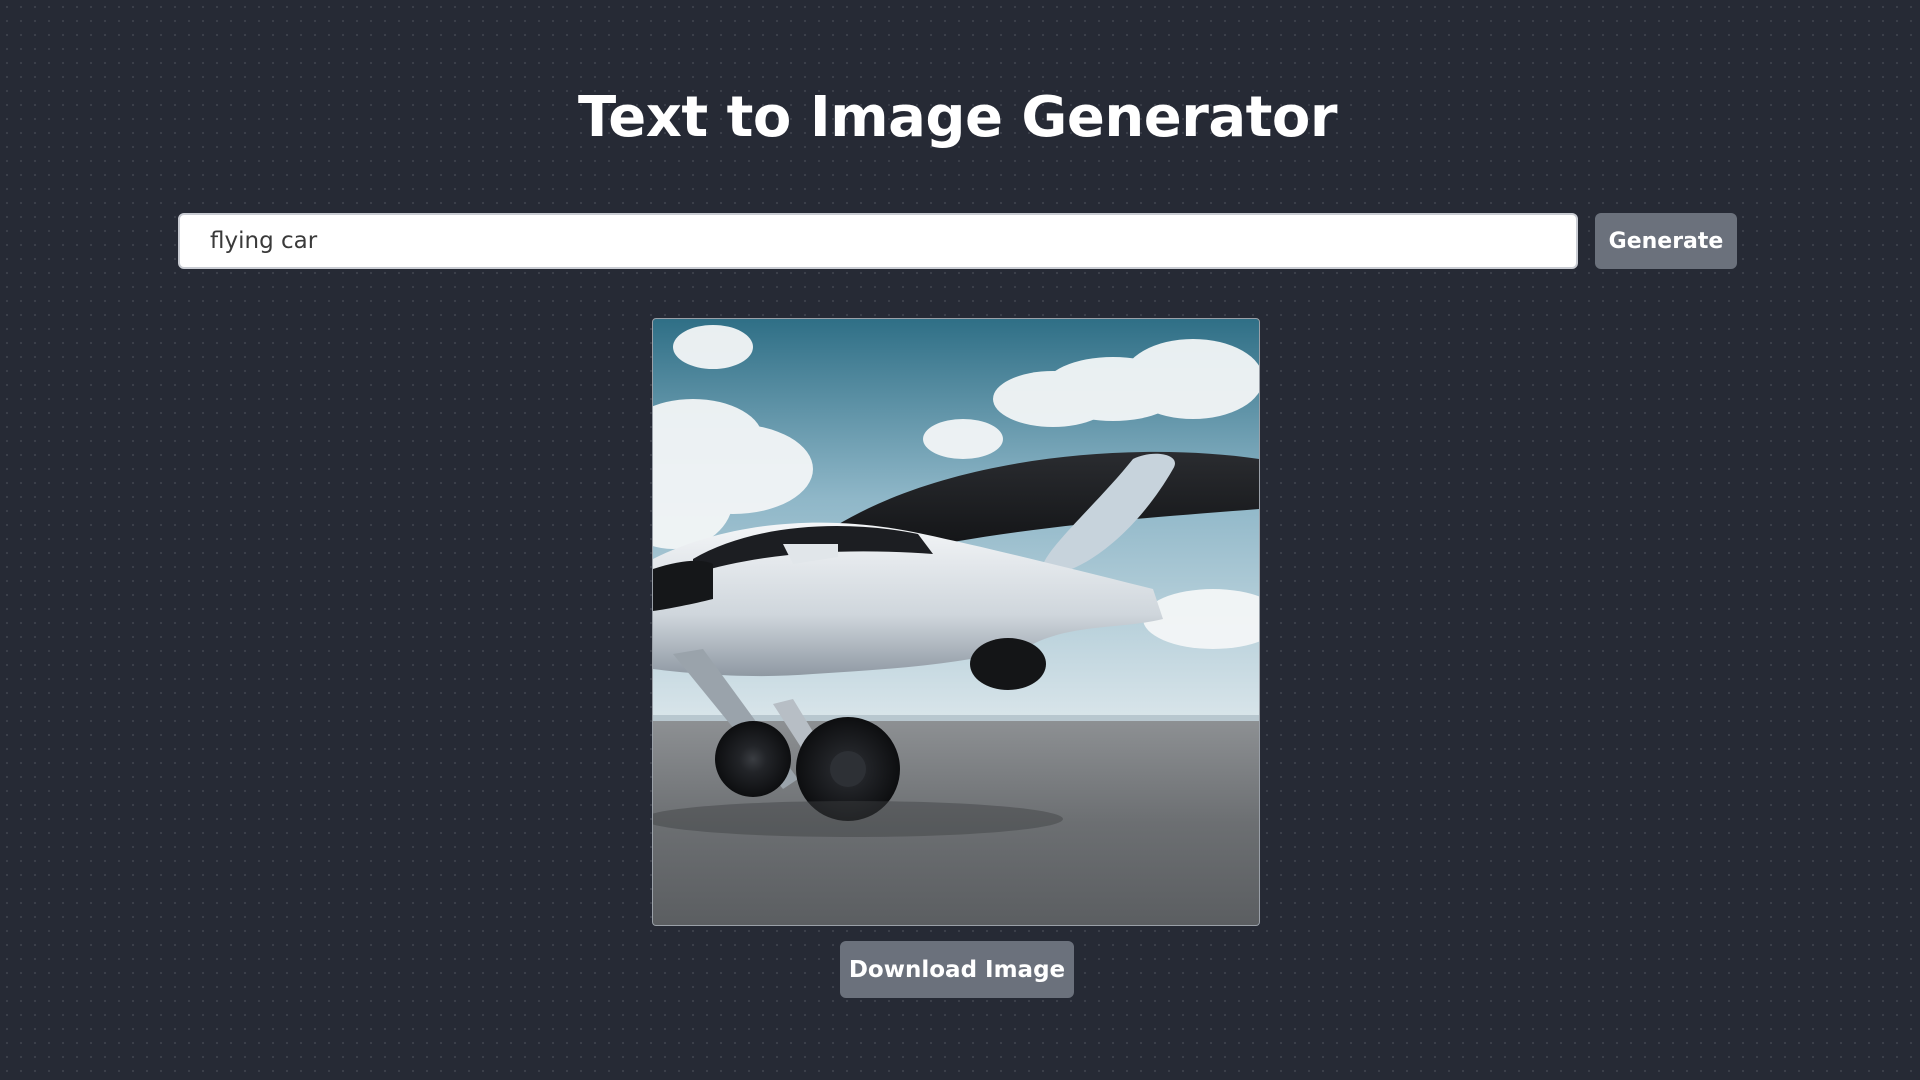 Image resolution: width=1920 pixels, height=1080 pixels. What do you see at coordinates (957, 117) in the screenshot?
I see `page-title: Text to Image Generator` at bounding box center [957, 117].